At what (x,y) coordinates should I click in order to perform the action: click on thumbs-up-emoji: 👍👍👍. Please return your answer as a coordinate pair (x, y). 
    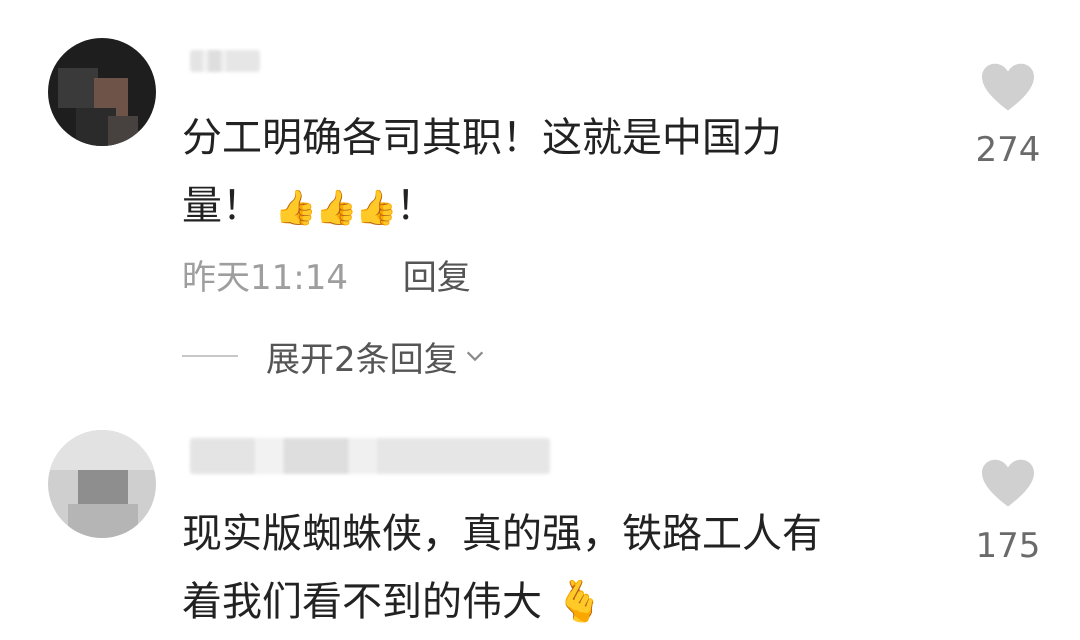
    Looking at the image, I should click on (336, 208).